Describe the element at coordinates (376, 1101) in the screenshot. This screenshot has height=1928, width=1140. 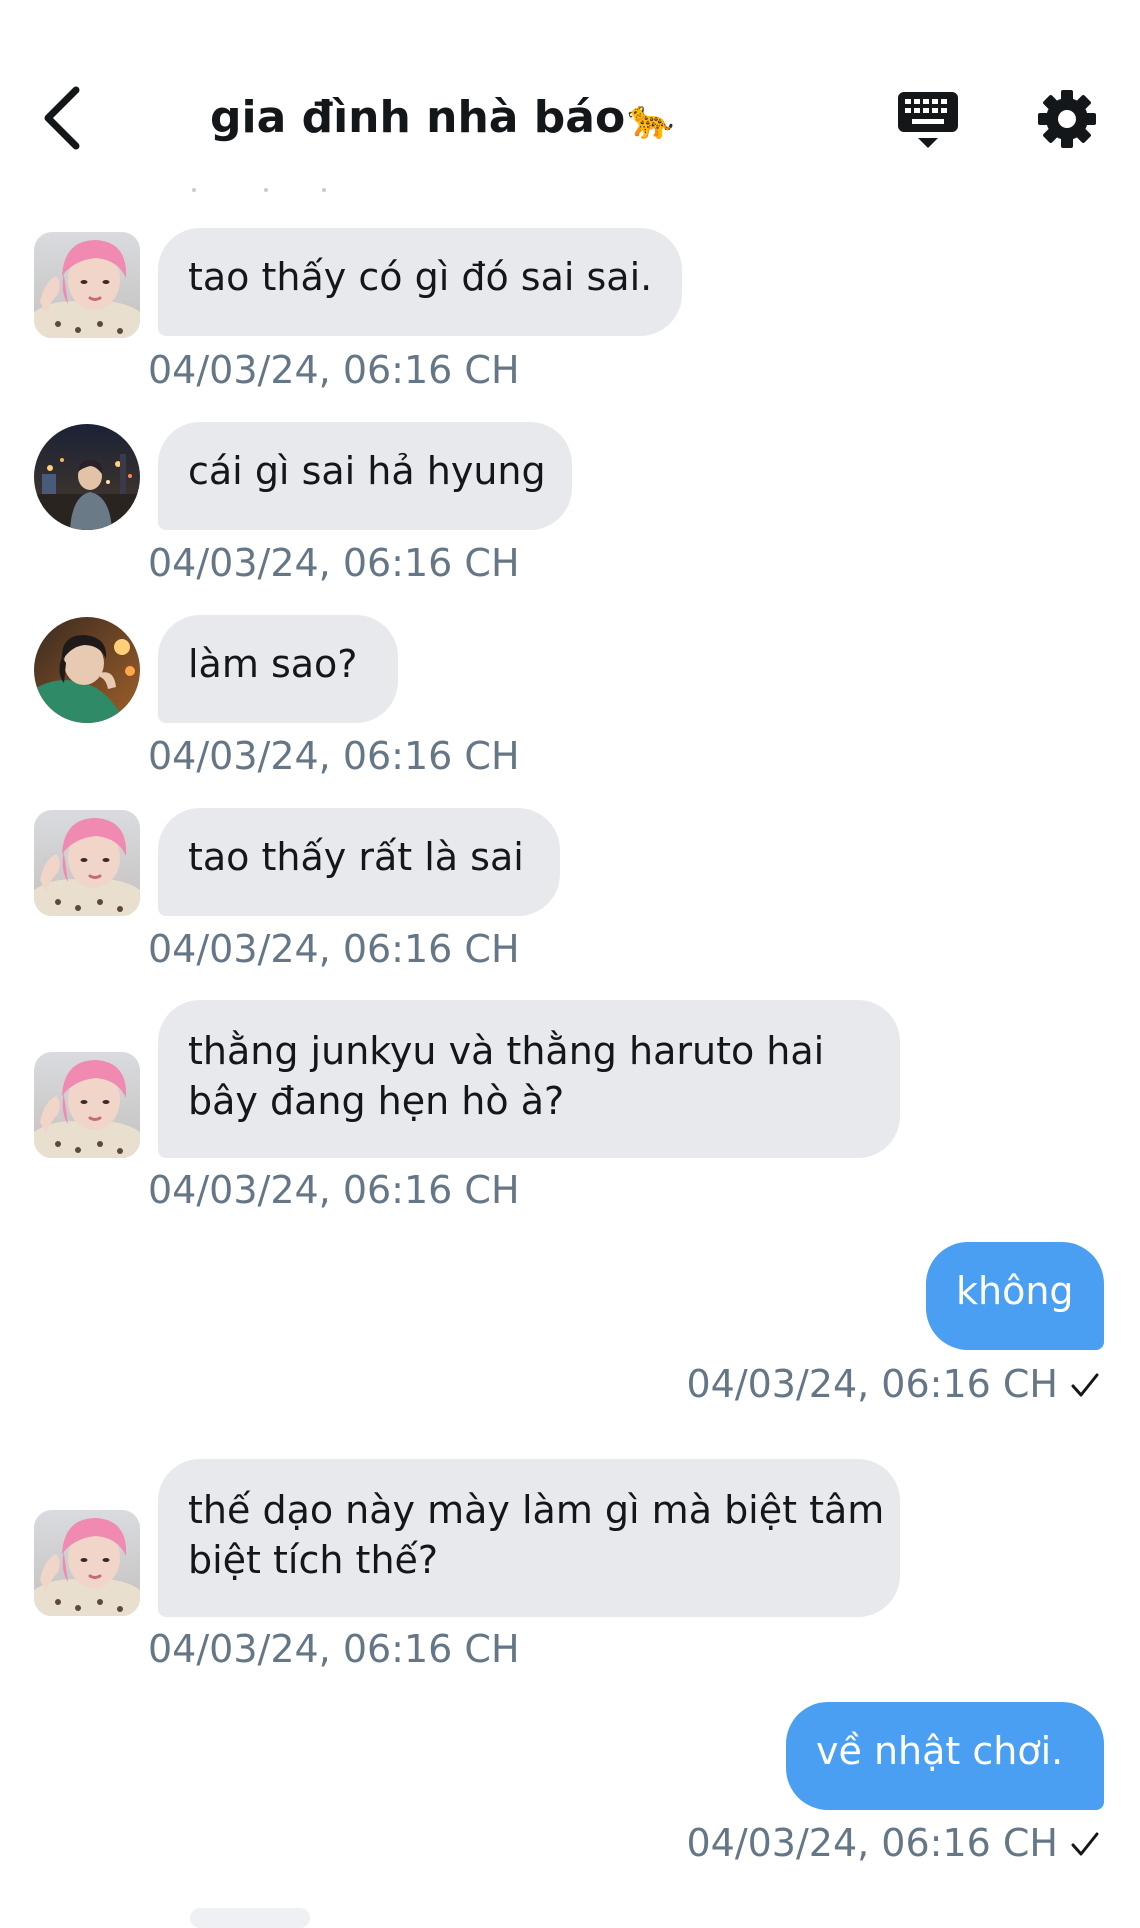
I see `message-text-line: bây đang hẹn hò à?` at that location.